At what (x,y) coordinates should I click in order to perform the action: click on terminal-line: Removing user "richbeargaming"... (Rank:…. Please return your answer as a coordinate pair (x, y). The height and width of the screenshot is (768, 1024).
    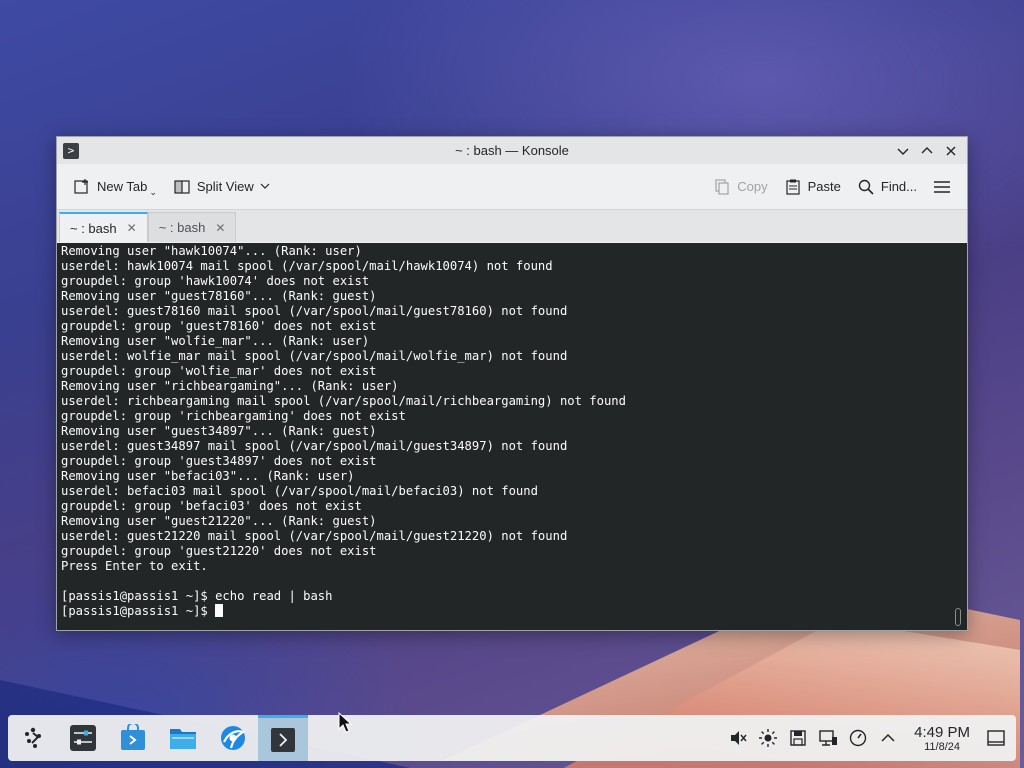
    Looking at the image, I should click on (230, 386).